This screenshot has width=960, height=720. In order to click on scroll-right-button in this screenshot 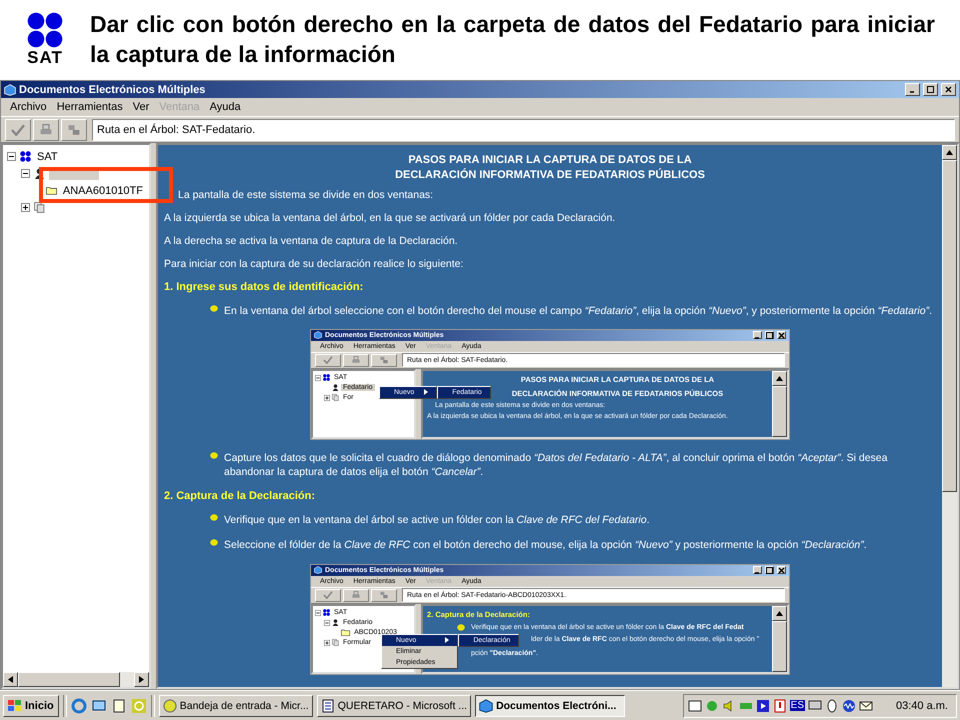, I will do `click(141, 679)`.